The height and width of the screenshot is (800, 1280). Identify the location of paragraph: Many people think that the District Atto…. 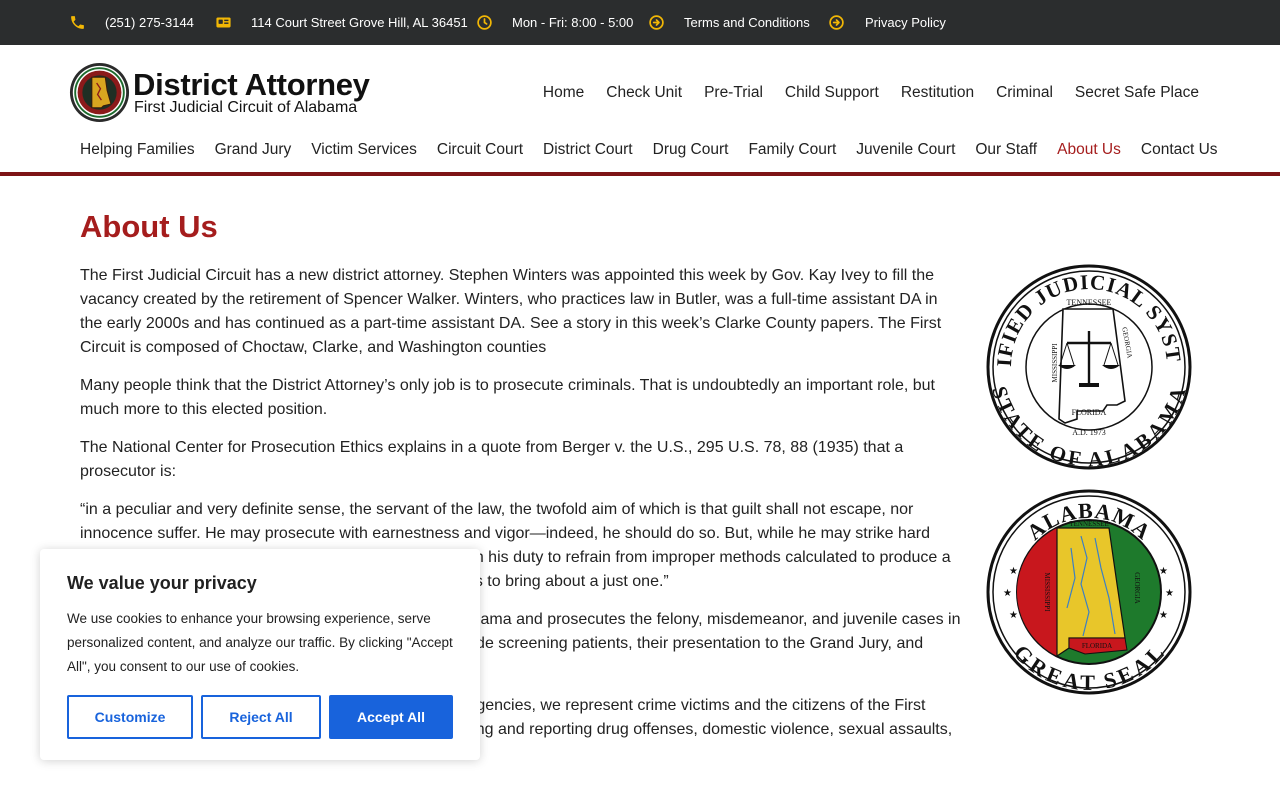
(507, 397).